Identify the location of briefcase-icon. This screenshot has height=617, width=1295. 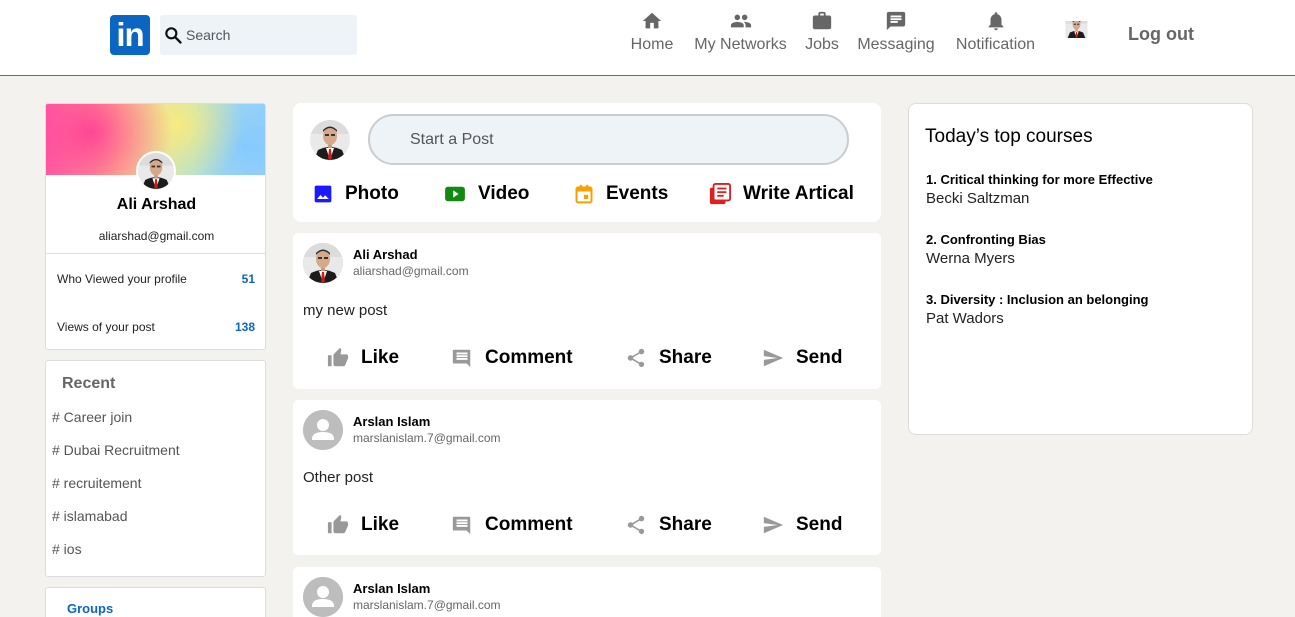
(822, 20).